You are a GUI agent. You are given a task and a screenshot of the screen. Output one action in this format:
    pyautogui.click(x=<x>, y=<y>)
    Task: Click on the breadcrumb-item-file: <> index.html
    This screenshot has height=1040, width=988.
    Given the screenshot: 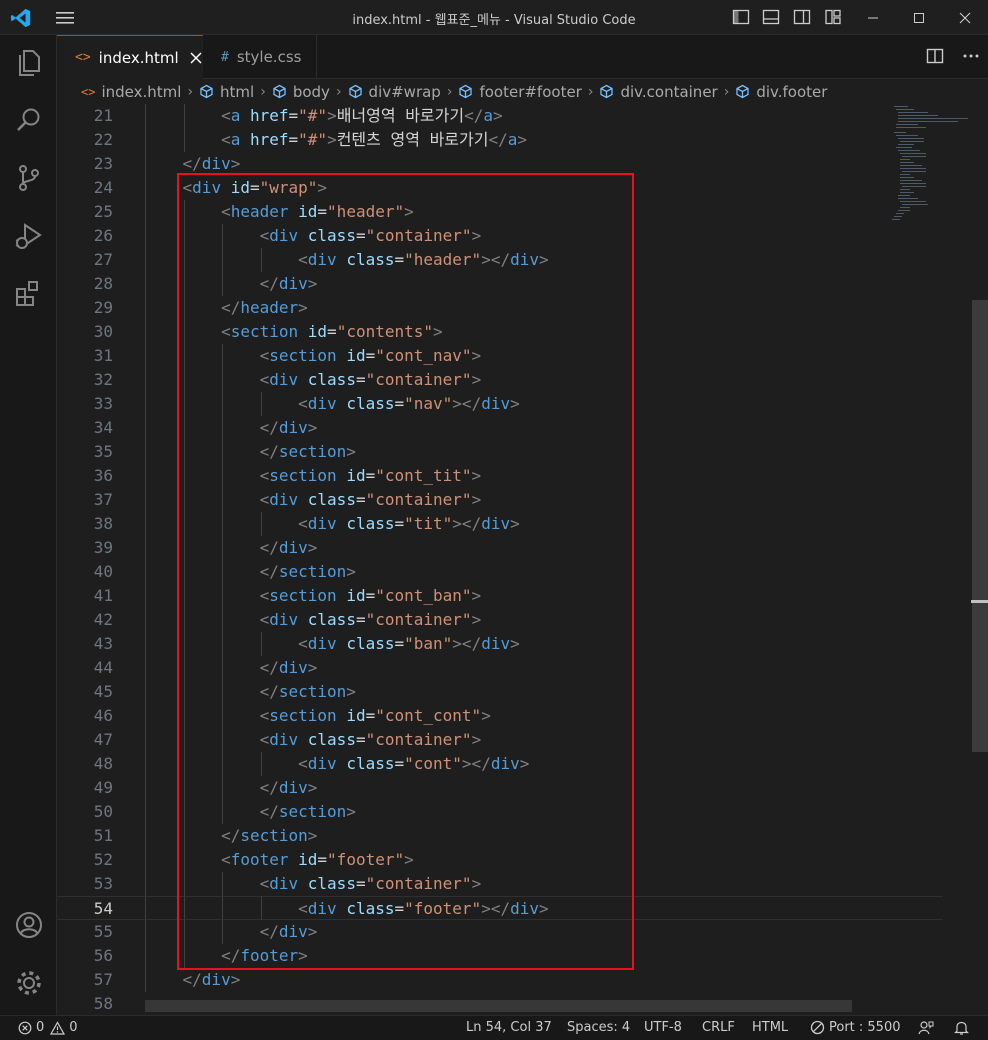 What is the action you would take?
    pyautogui.click(x=131, y=92)
    